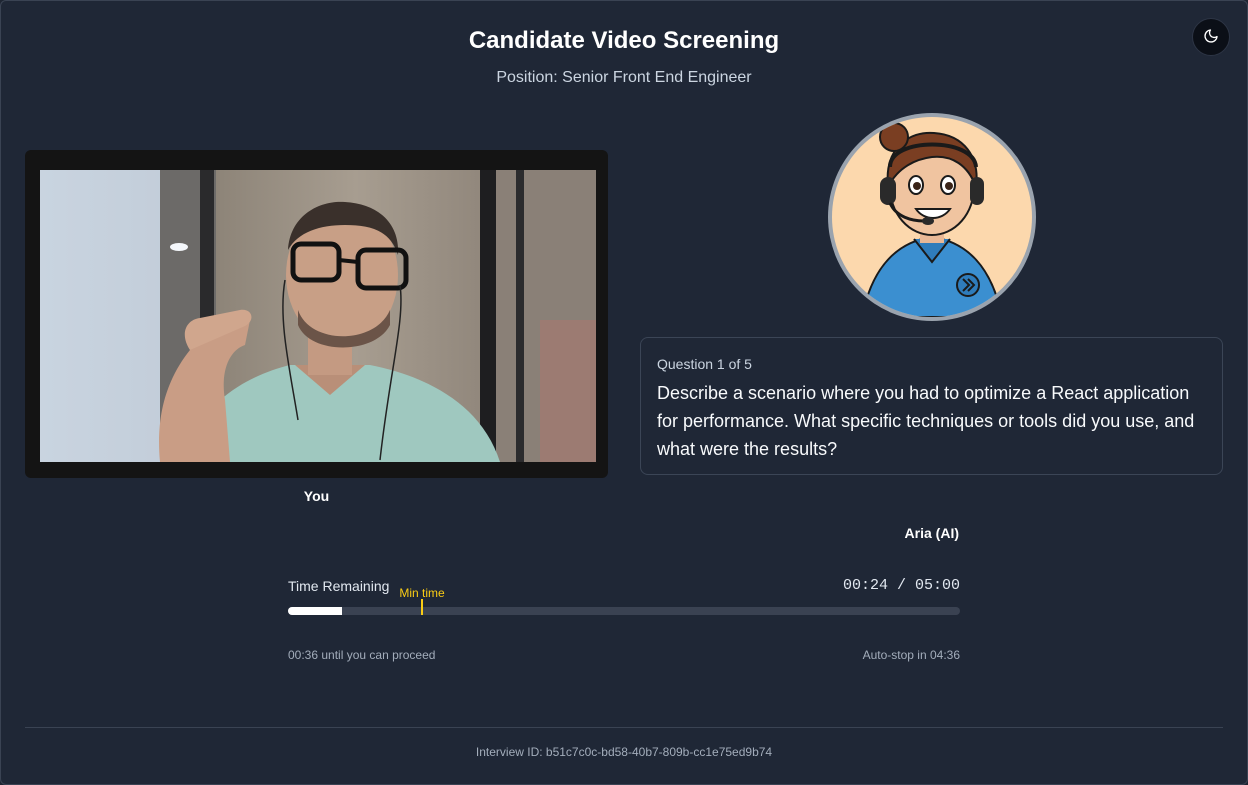 Image resolution: width=1248 pixels, height=785 pixels. What do you see at coordinates (624, 40) in the screenshot?
I see `page-title: Candidate Video Screening` at bounding box center [624, 40].